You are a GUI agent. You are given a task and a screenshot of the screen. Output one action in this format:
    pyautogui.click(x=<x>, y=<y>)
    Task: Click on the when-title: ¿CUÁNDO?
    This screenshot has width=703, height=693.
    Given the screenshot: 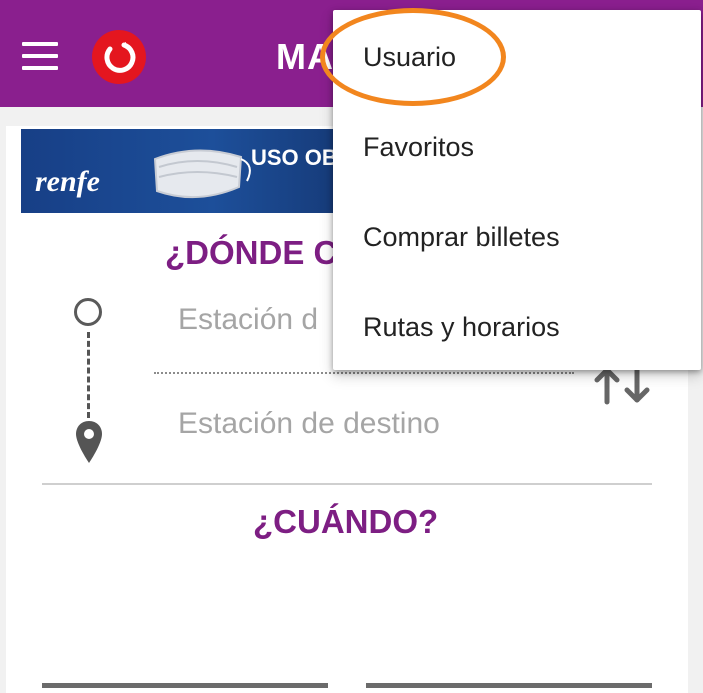 What is the action you would take?
    pyautogui.click(x=346, y=521)
    